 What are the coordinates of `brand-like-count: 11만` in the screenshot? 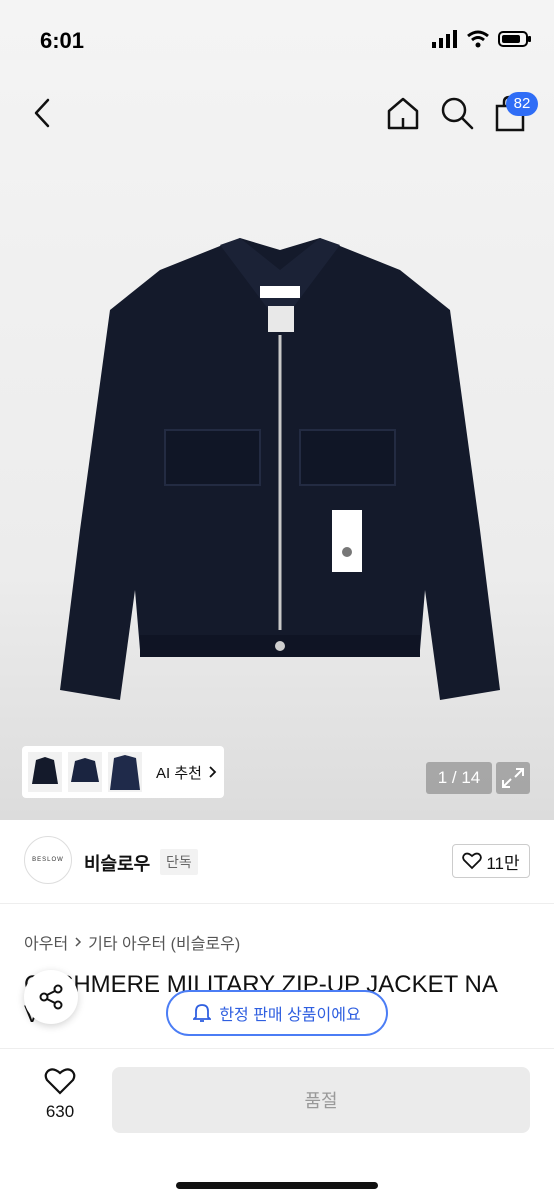 It's located at (503, 863).